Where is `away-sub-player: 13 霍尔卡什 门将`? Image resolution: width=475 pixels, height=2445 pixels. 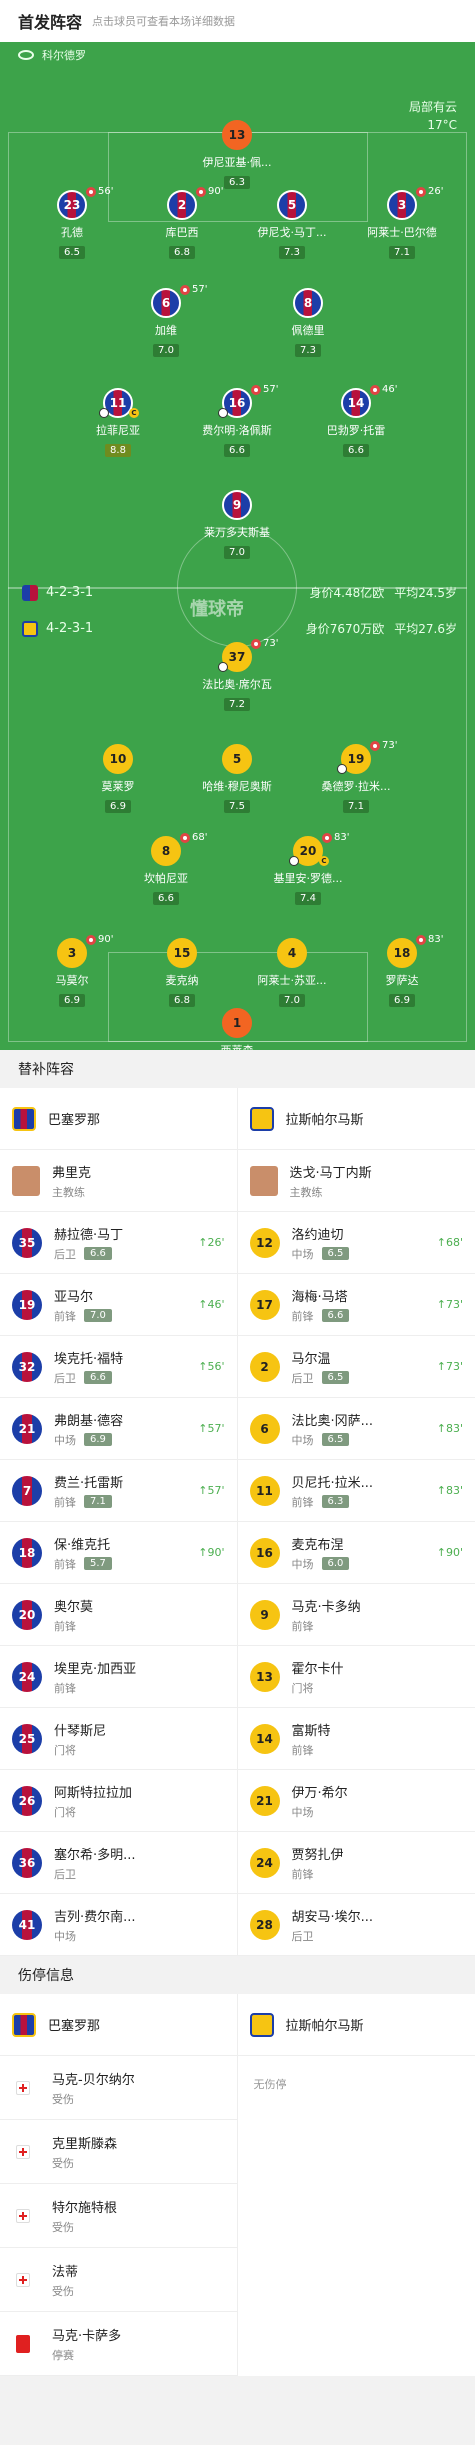
away-sub-player: 13 霍尔卡什 门将 is located at coordinates (356, 1676).